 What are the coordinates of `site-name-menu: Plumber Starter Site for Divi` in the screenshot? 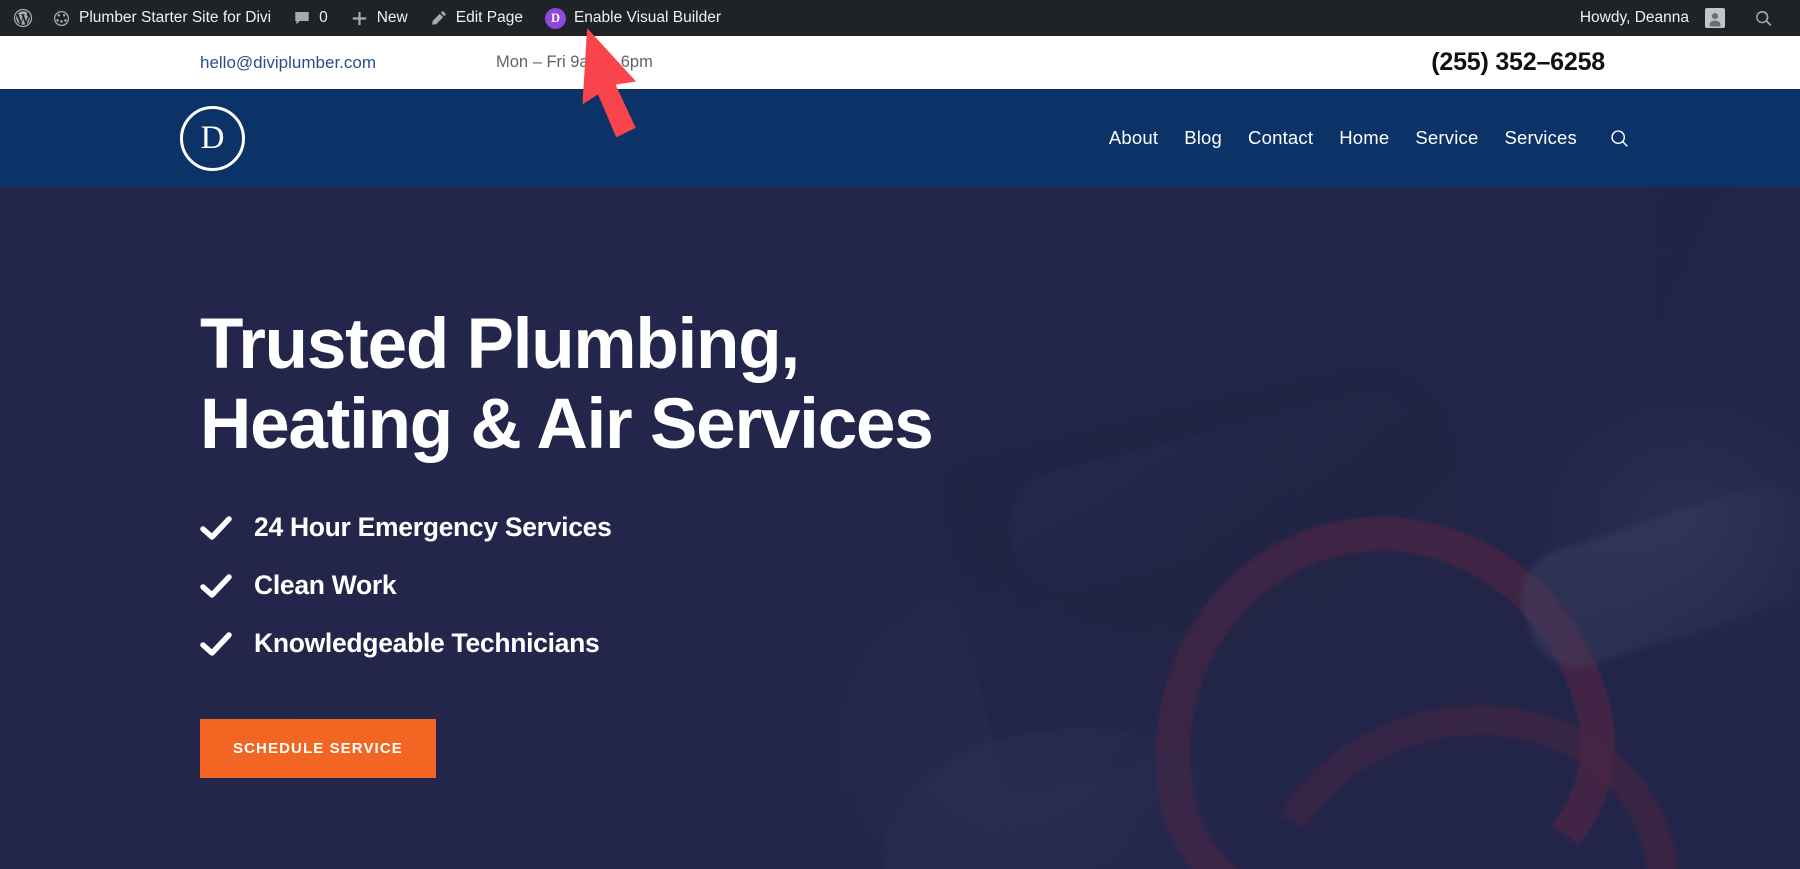 It's located at (161, 18).